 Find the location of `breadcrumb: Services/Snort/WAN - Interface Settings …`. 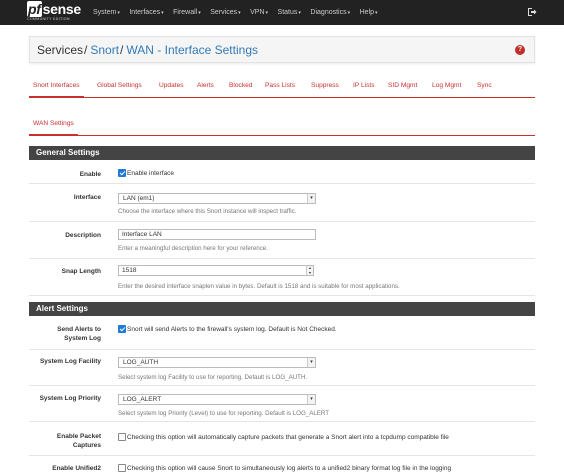

breadcrumb: Services/Snort/WAN - Interface Settings … is located at coordinates (282, 49).